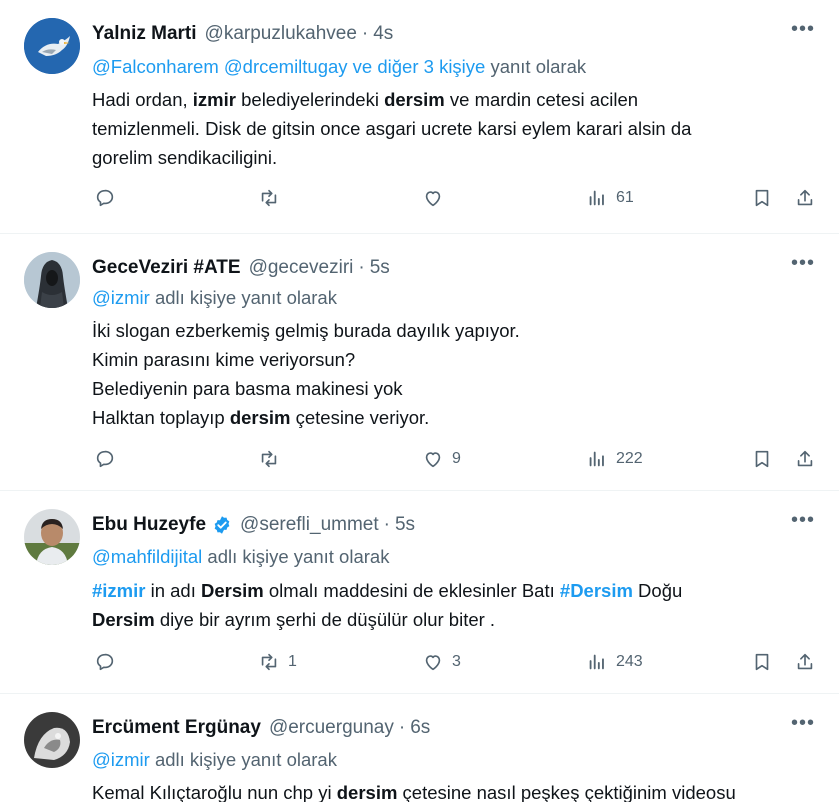 The width and height of the screenshot is (839, 802). Describe the element at coordinates (447, 157) in the screenshot. I see `tweet-text-line: gorelim sendikaciligini.` at that location.